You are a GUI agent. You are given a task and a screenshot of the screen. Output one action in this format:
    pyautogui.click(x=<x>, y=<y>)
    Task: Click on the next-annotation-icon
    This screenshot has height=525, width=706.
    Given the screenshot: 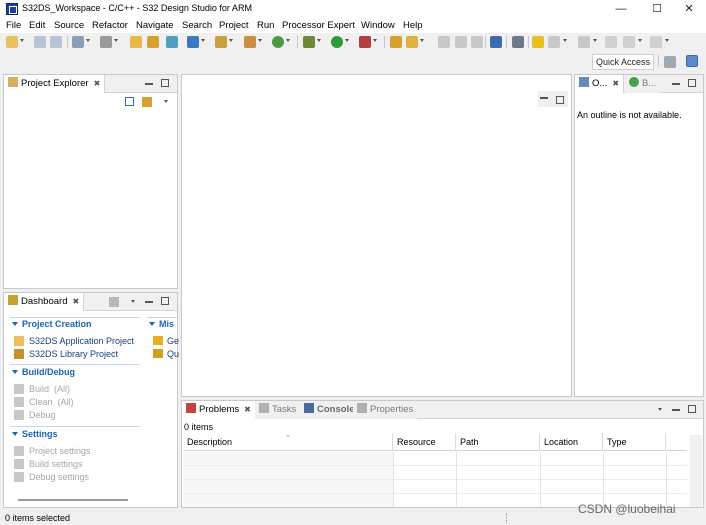 What is the action you would take?
    pyautogui.click(x=554, y=42)
    